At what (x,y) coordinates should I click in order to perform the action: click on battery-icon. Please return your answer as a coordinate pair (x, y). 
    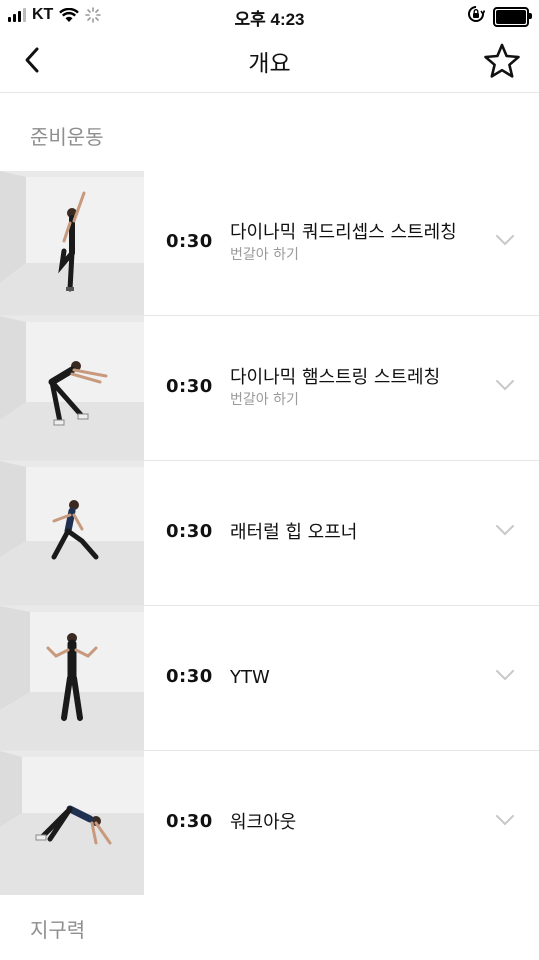
    Looking at the image, I should click on (512, 16).